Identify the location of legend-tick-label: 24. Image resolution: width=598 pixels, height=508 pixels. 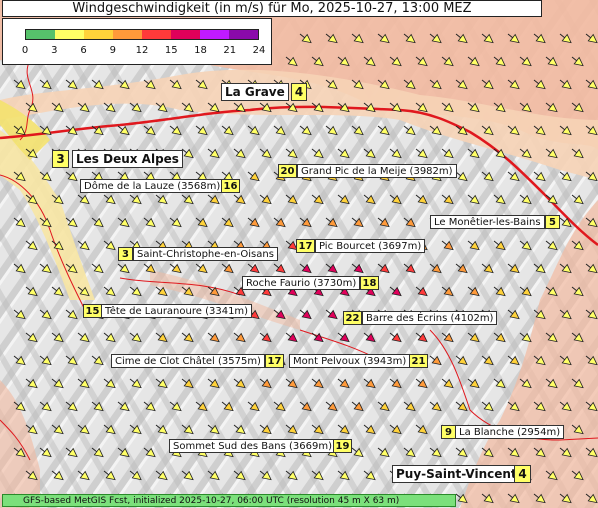
(259, 50).